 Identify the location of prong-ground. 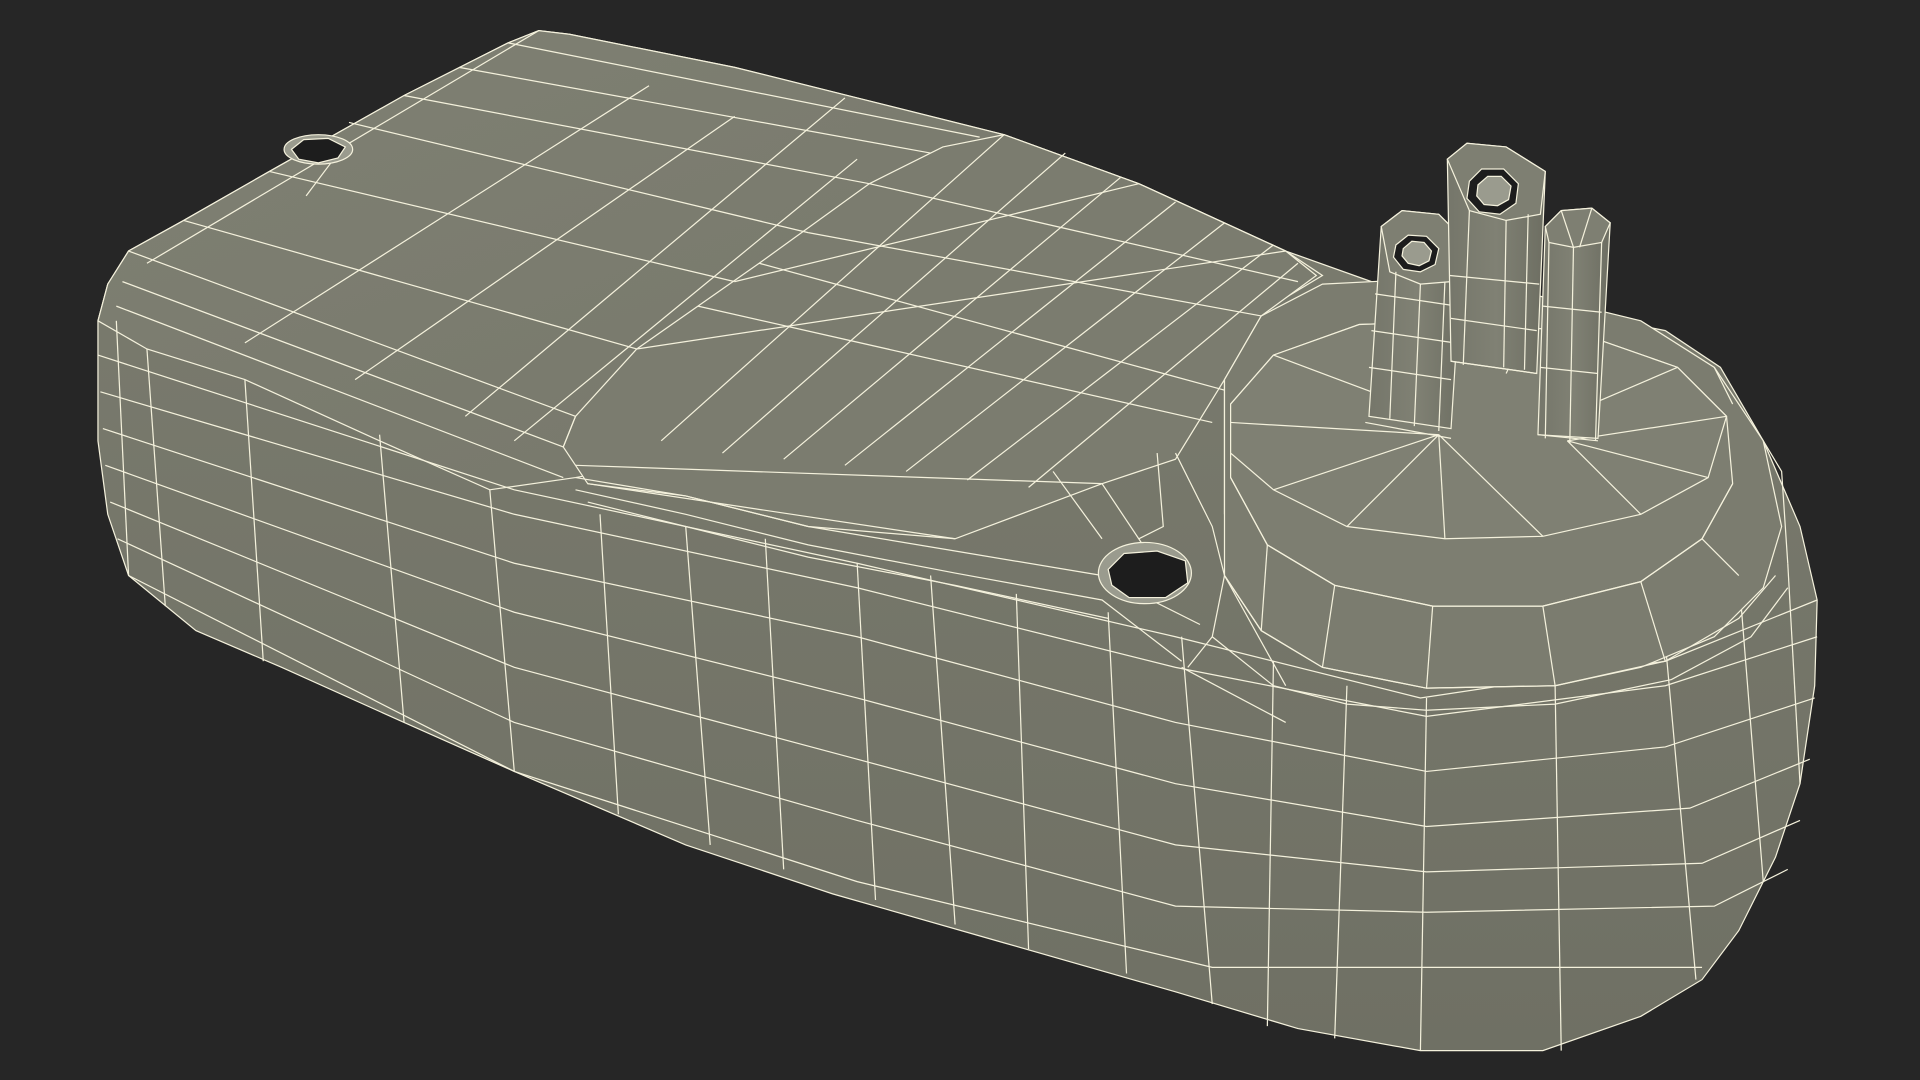
(1574, 325).